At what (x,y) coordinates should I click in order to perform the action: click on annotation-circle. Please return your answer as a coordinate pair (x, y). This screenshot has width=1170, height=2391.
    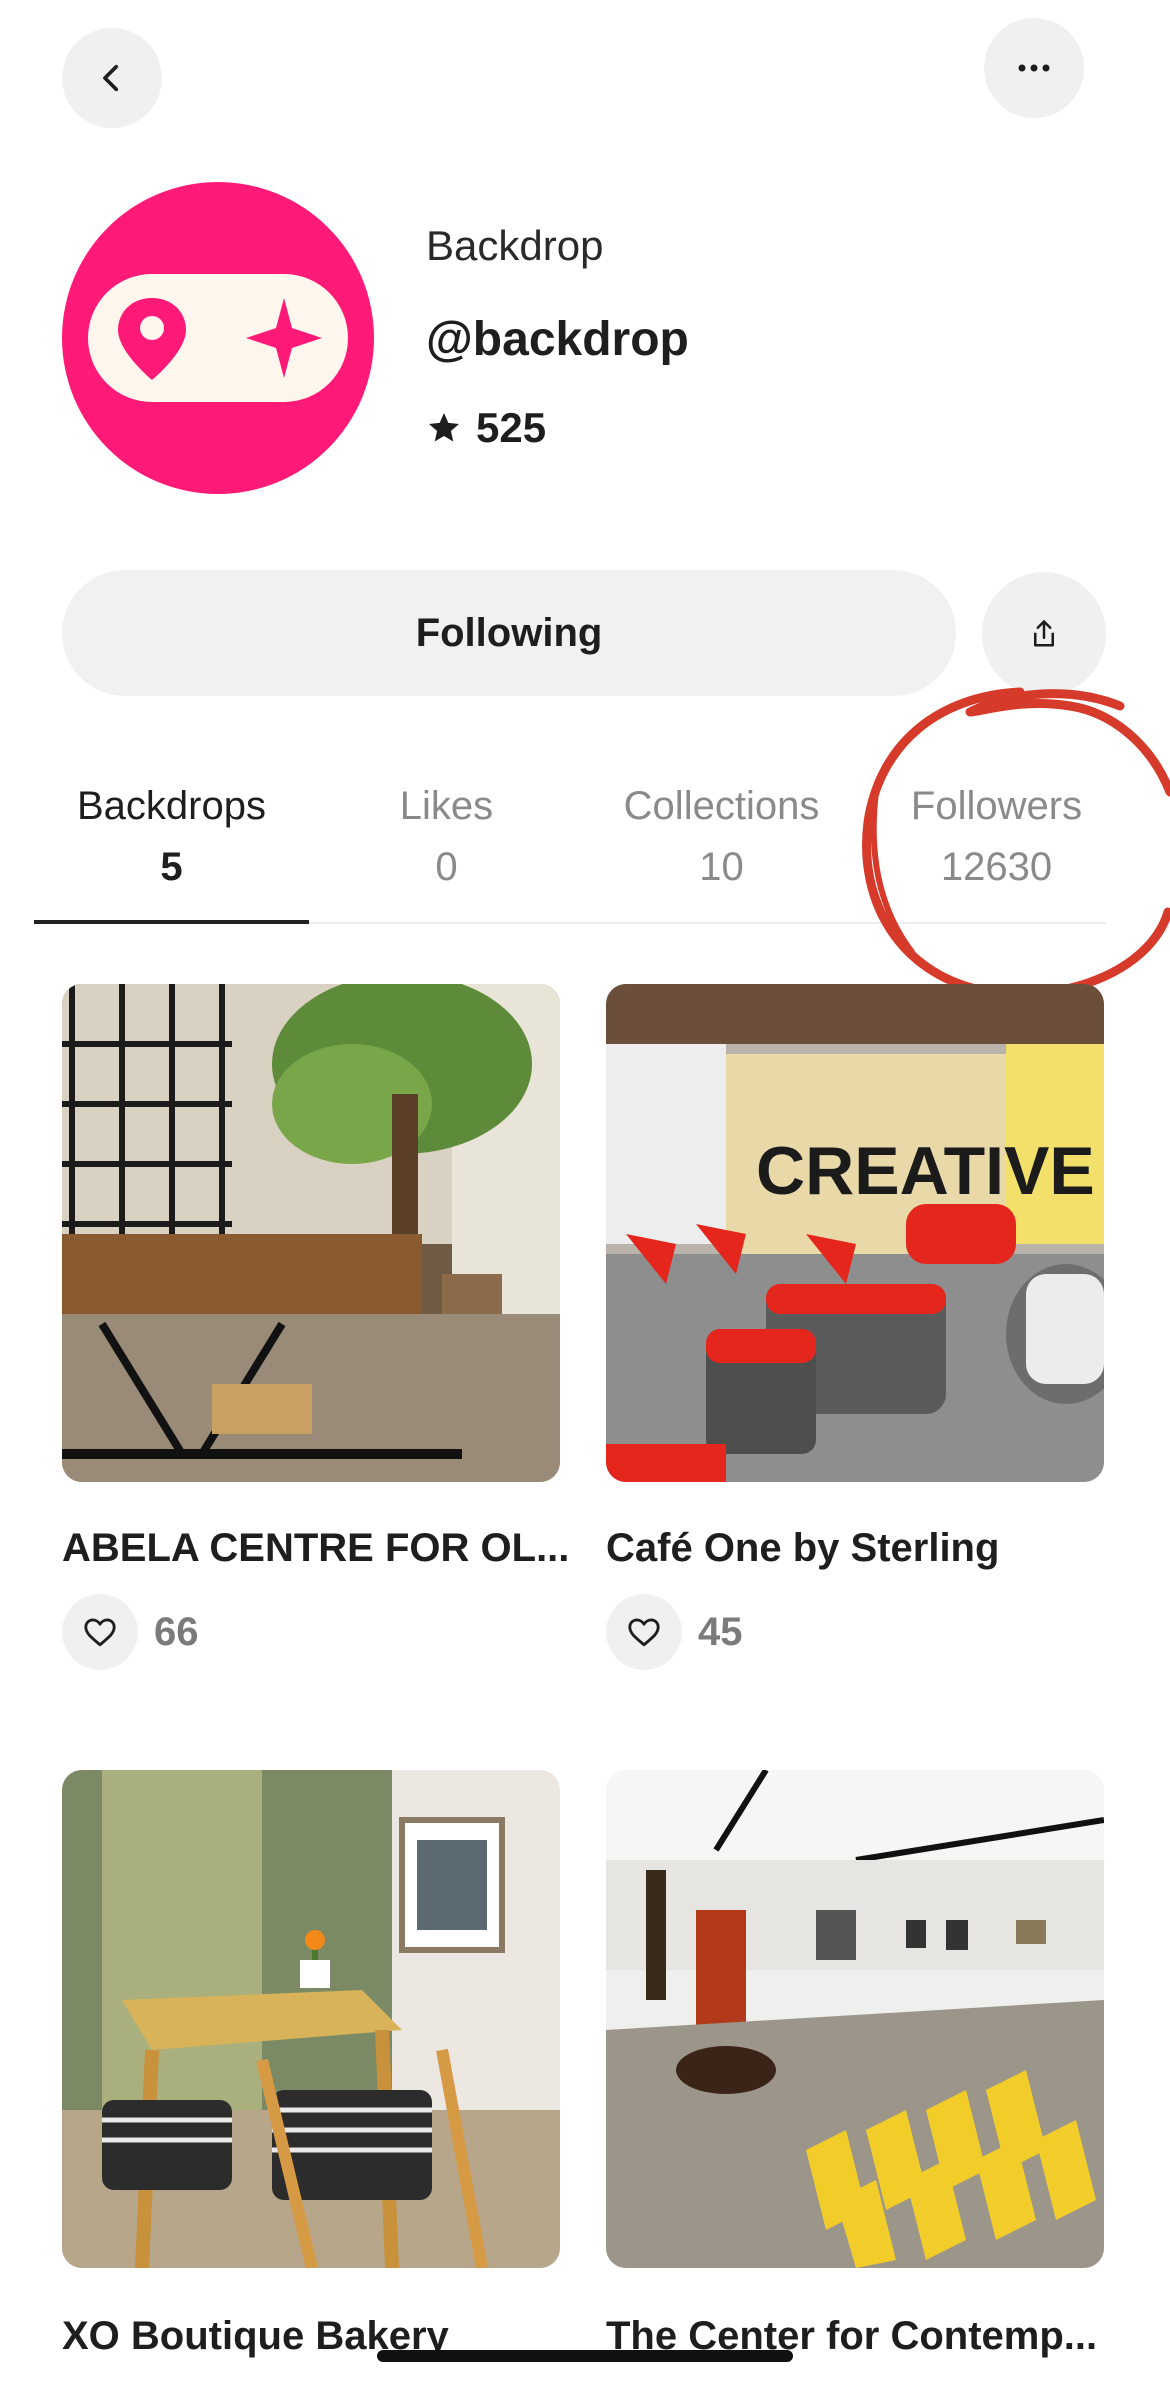
    Looking at the image, I should click on (1016, 843).